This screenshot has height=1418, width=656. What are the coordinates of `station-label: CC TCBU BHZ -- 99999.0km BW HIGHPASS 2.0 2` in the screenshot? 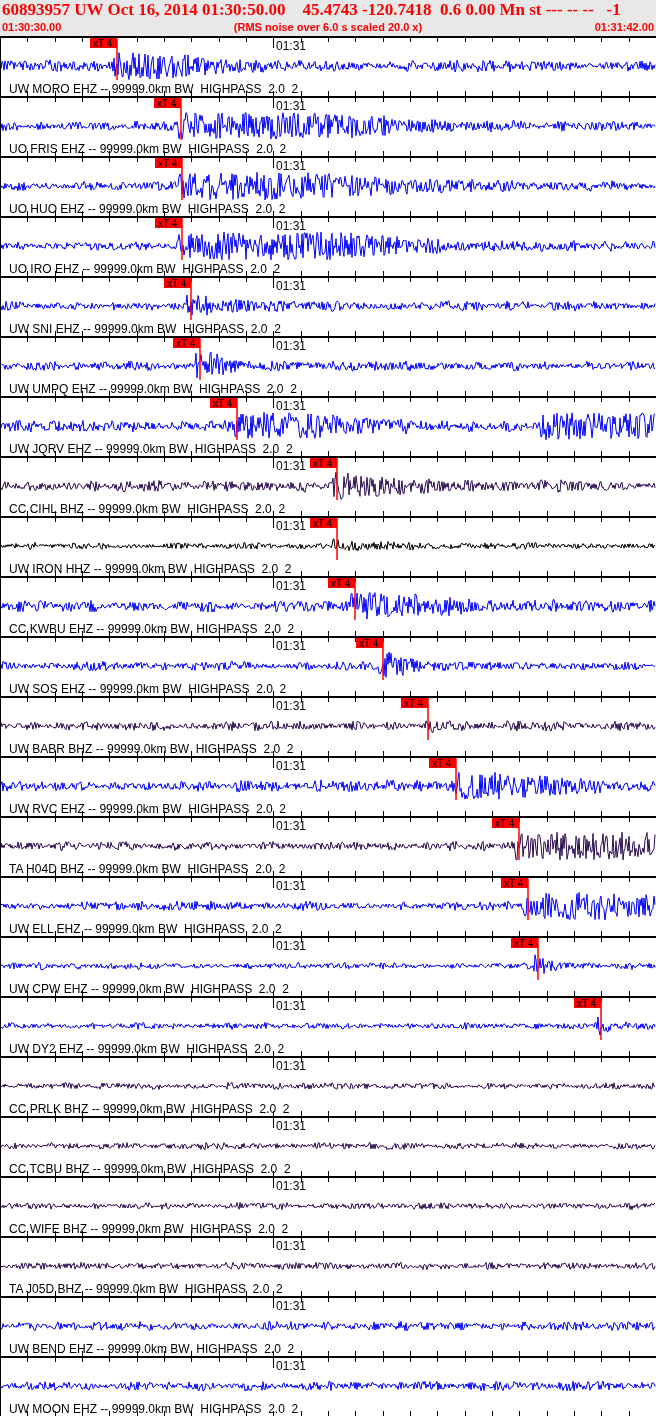 It's located at (150, 1169).